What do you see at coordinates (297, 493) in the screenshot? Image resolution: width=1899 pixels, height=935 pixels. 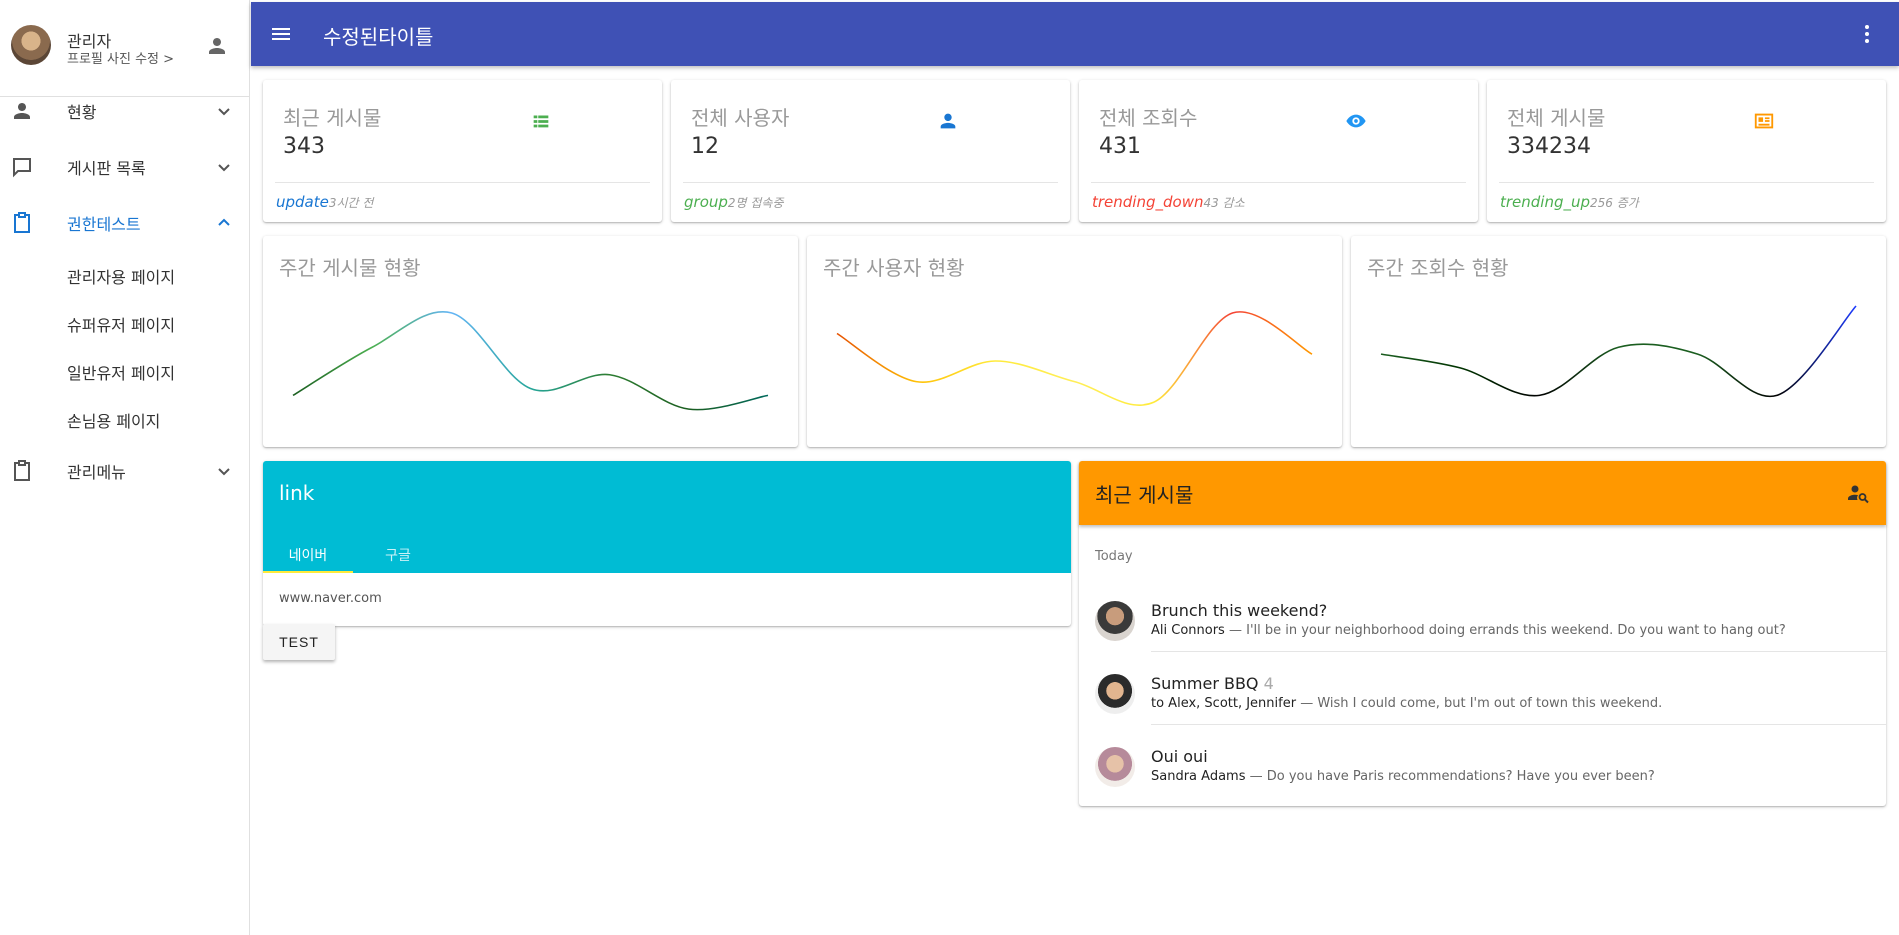 I see `link-card-title: link` at bounding box center [297, 493].